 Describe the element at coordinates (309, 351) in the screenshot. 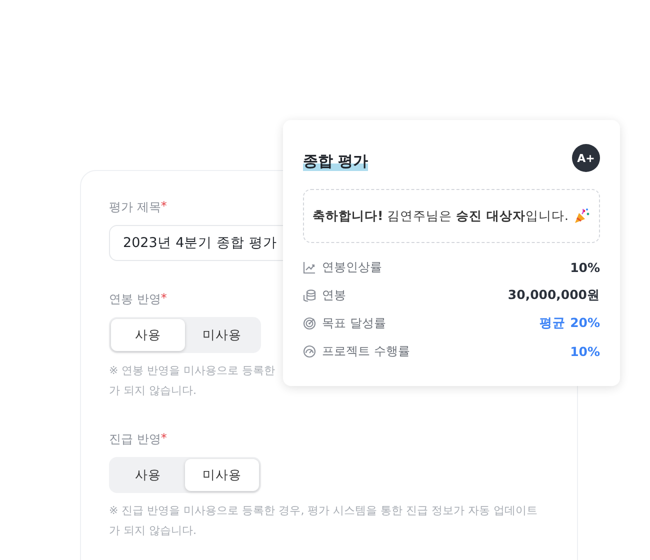

I see `gauge-icon` at that location.